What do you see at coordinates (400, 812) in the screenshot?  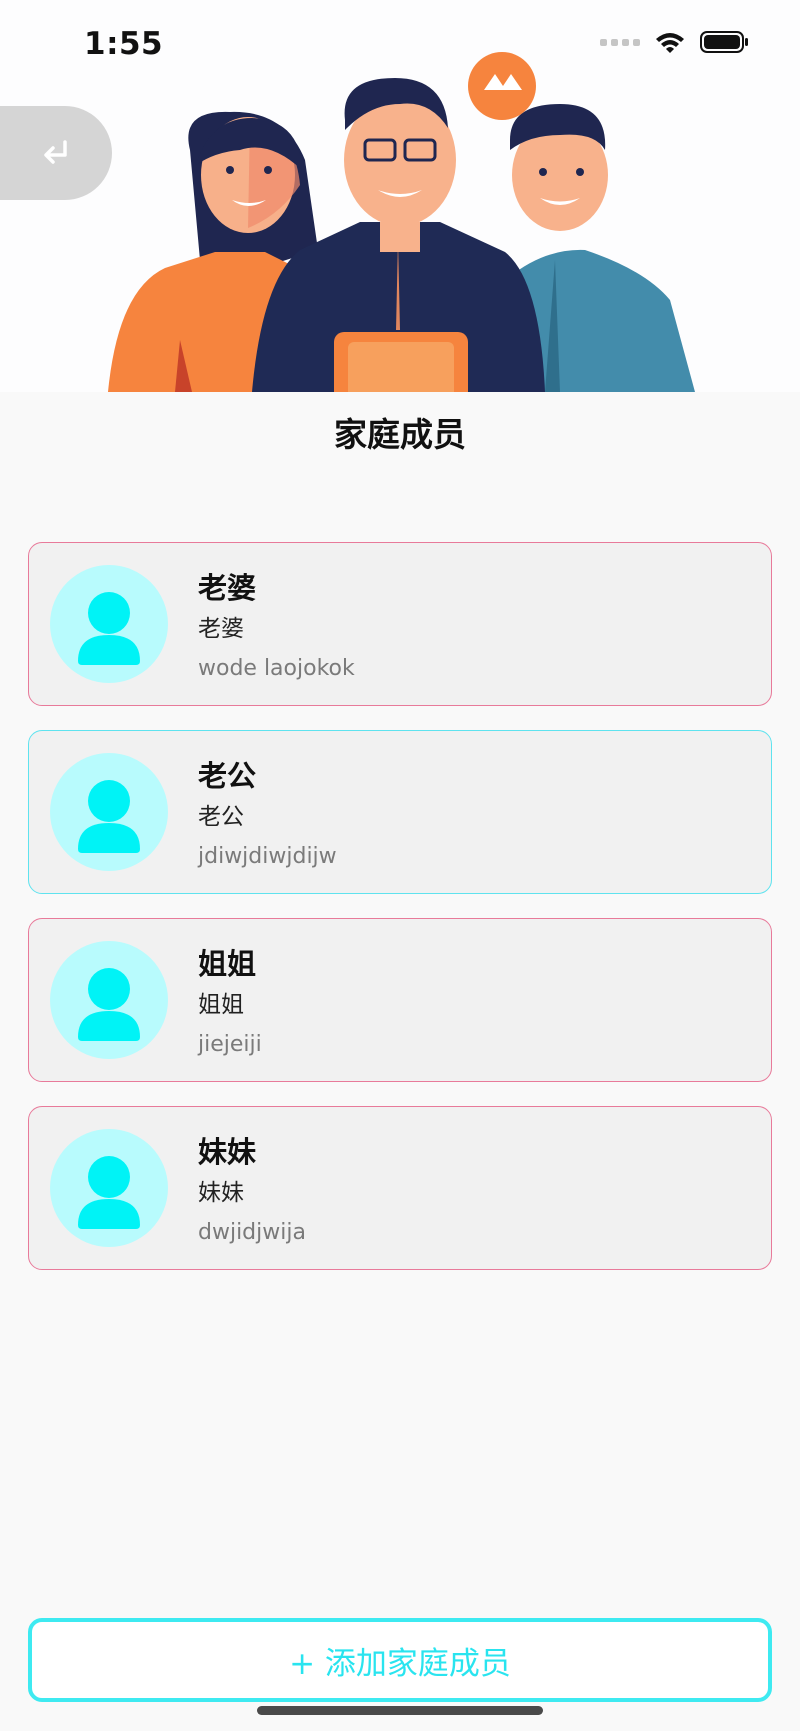 I see `member-card-husband: 老公 老公 jdiwjdiwjdijw` at bounding box center [400, 812].